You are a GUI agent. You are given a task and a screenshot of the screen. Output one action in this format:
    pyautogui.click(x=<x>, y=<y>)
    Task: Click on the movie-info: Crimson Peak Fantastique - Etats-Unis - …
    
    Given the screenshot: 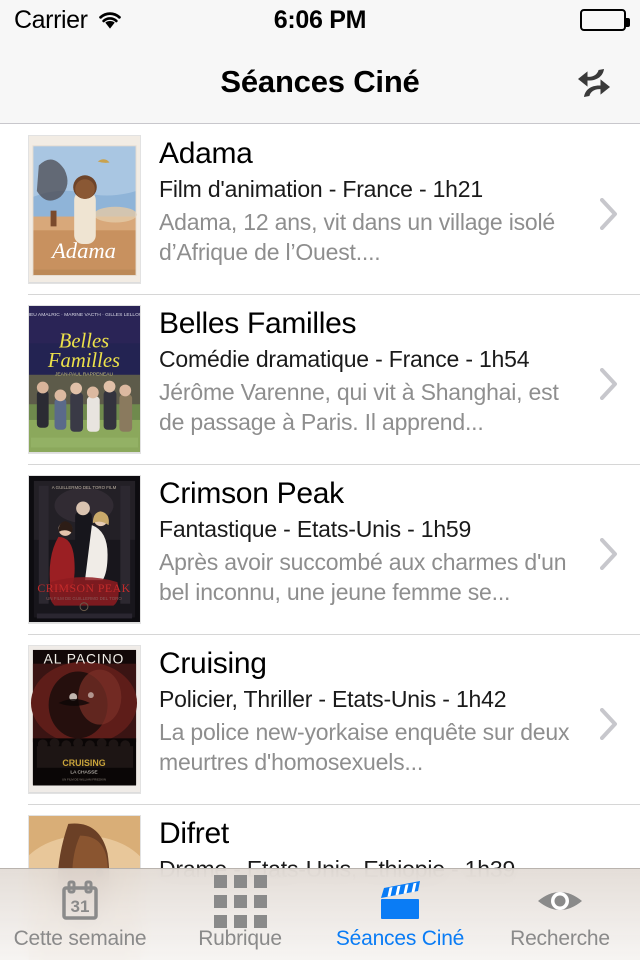 What is the action you would take?
    pyautogui.click(x=390, y=541)
    